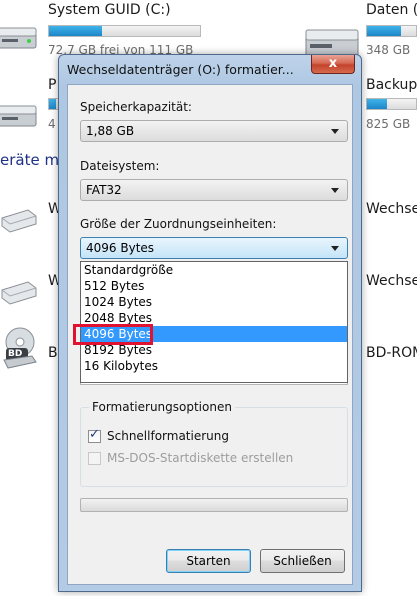 This screenshot has width=417, height=596. I want to click on selection-highlight-box, so click(113, 334).